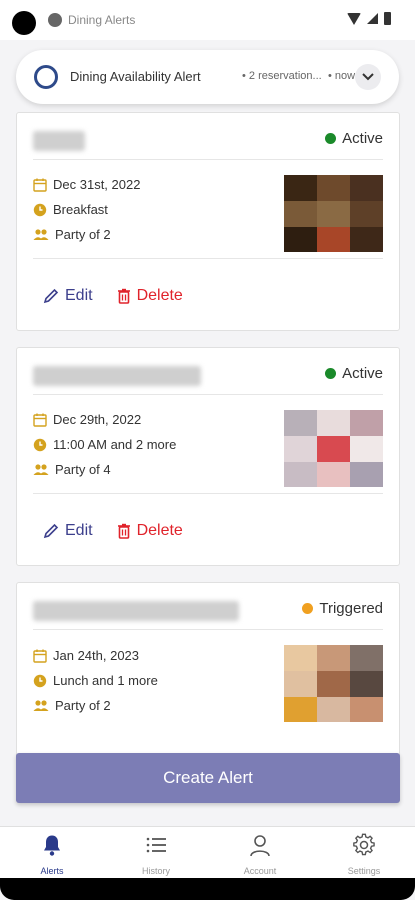 This screenshot has height=900, width=415. Describe the element at coordinates (80, 209) in the screenshot. I see `alert-meal: Breakfast` at that location.